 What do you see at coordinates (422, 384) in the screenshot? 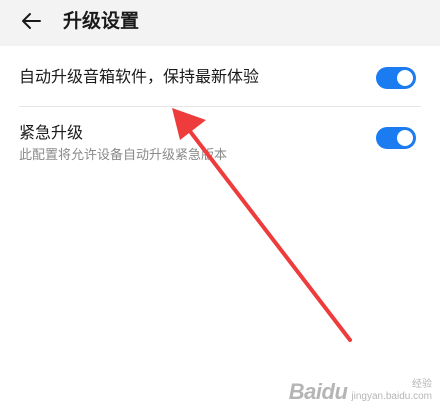
I see `watermark-line1: 经验` at bounding box center [422, 384].